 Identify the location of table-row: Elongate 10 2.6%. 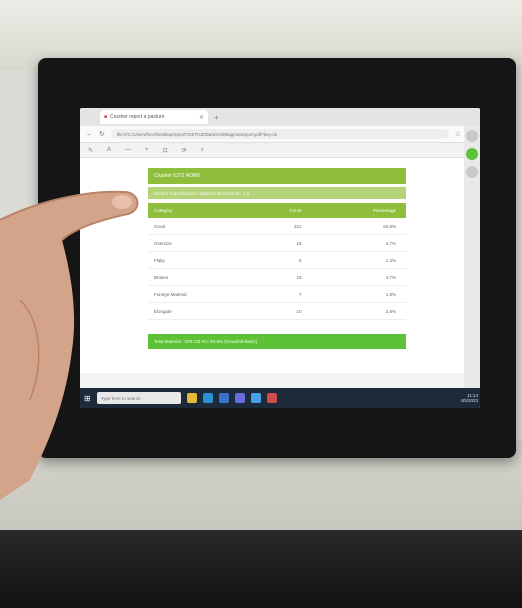
(277, 311).